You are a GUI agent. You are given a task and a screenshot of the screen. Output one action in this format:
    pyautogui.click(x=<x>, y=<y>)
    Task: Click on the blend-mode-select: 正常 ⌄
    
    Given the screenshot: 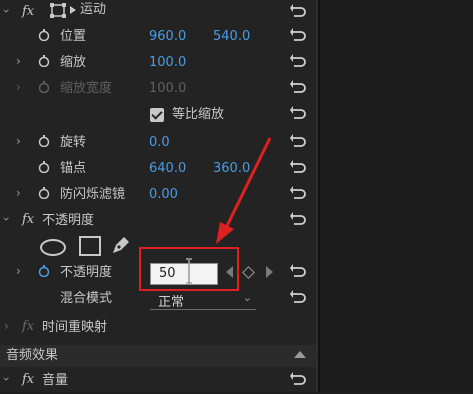 What is the action you would take?
    pyautogui.click(x=203, y=300)
    